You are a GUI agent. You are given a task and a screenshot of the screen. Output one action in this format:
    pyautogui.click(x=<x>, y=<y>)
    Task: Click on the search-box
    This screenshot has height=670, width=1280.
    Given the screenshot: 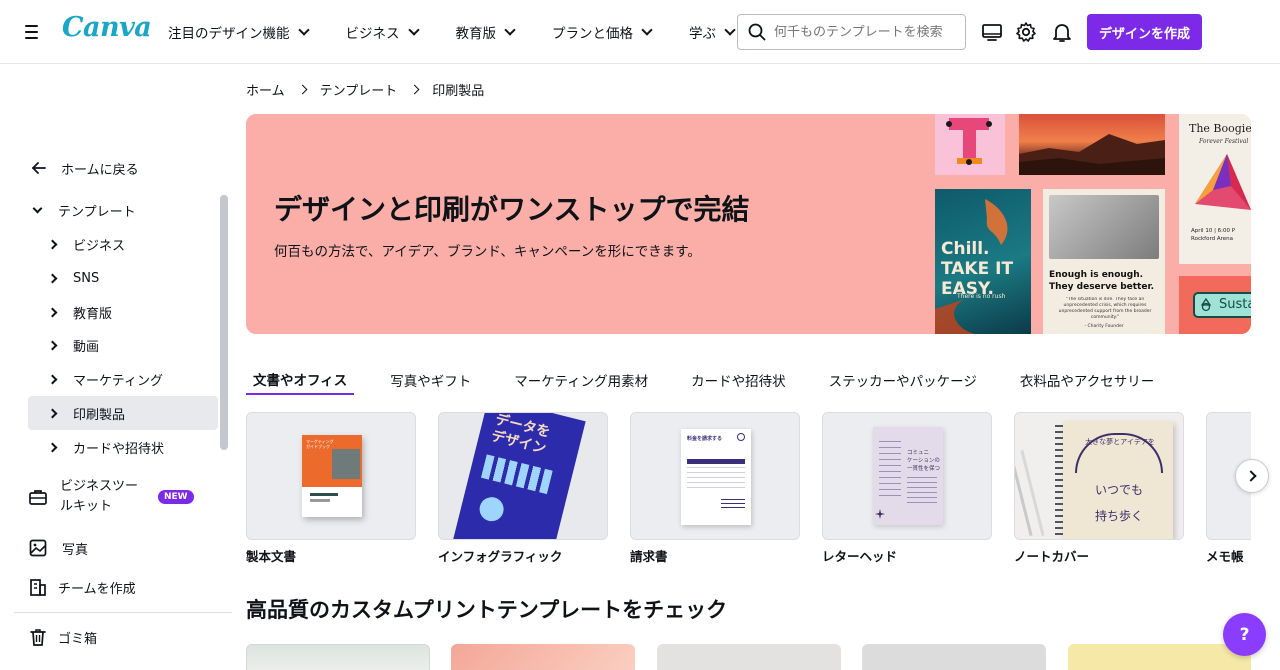 What is the action you would take?
    pyautogui.click(x=851, y=32)
    